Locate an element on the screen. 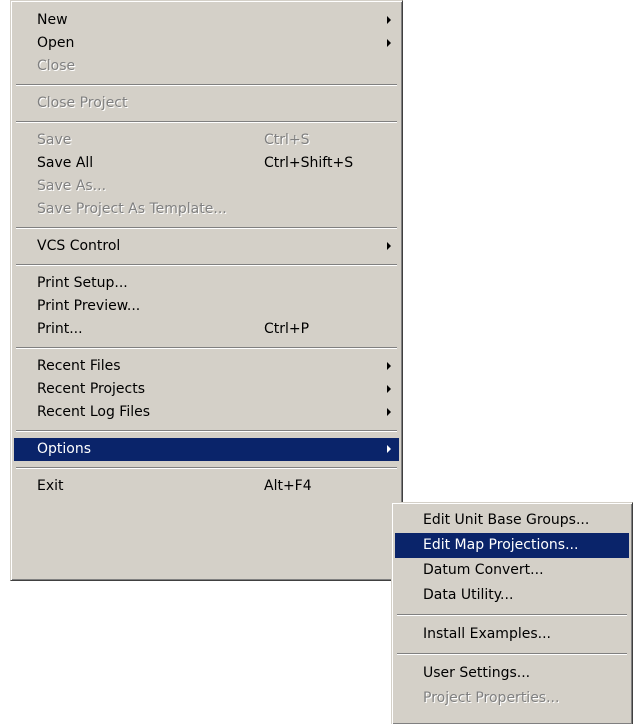 The width and height of the screenshot is (633, 724). menu-item-label: Options is located at coordinates (64, 449).